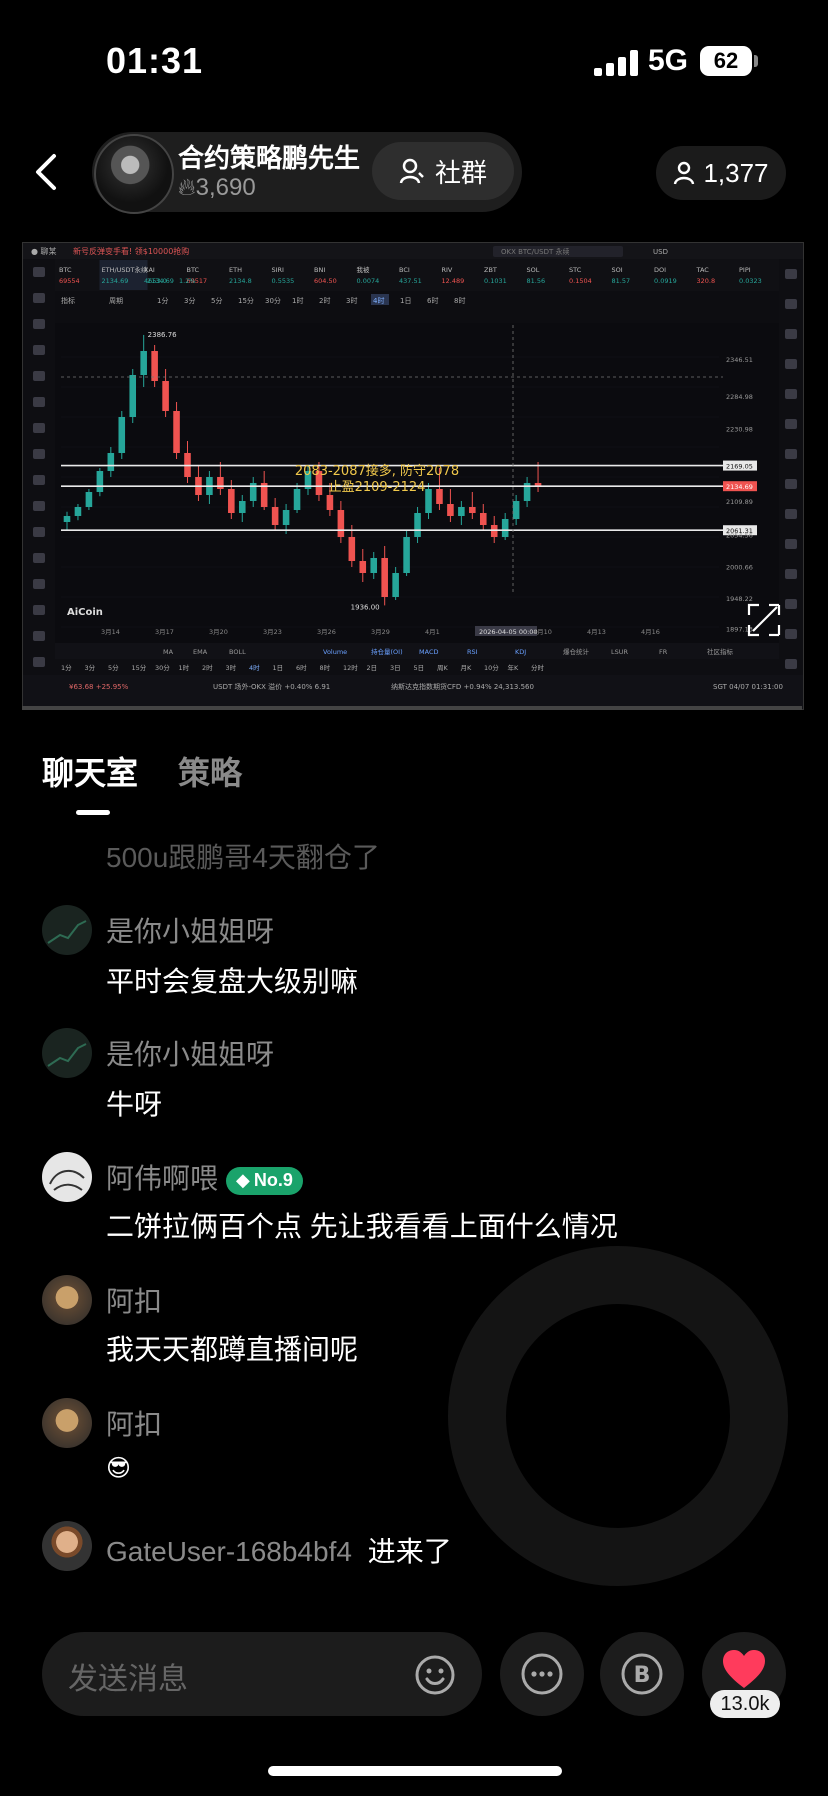 The width and height of the screenshot is (828, 1796). What do you see at coordinates (115, 281) in the screenshot?
I see `symbol-tab-value: 2134.69` at bounding box center [115, 281].